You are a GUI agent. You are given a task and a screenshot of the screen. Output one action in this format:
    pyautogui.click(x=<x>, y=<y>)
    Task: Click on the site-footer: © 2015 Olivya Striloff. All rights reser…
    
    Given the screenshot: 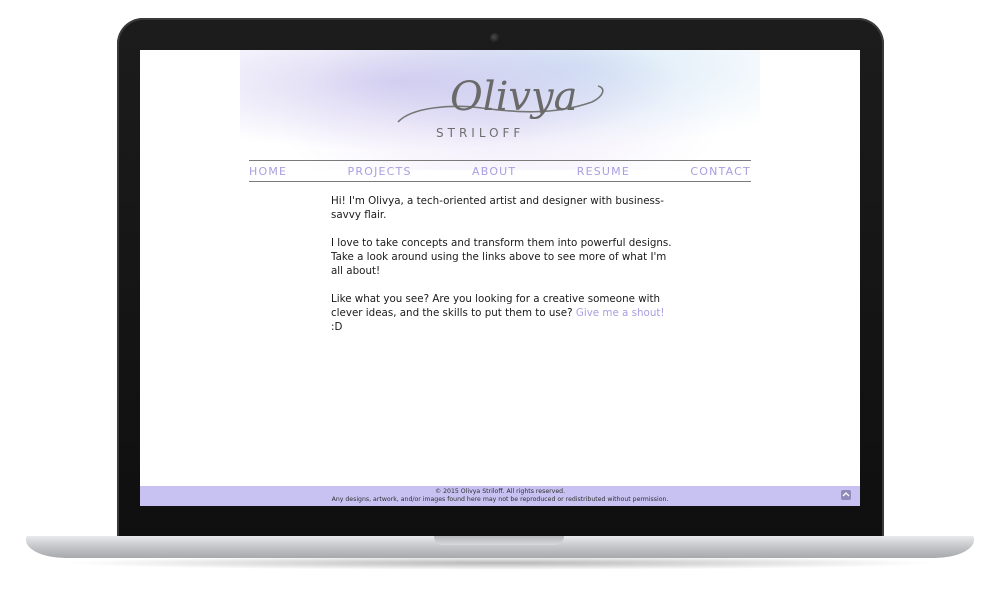 What is the action you would take?
    pyautogui.click(x=500, y=496)
    